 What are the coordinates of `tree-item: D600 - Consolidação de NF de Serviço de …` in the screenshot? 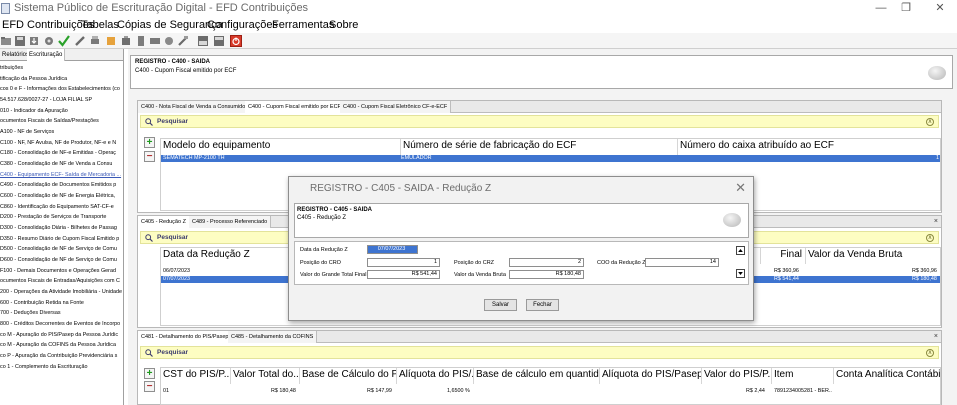 It's located at (61, 260).